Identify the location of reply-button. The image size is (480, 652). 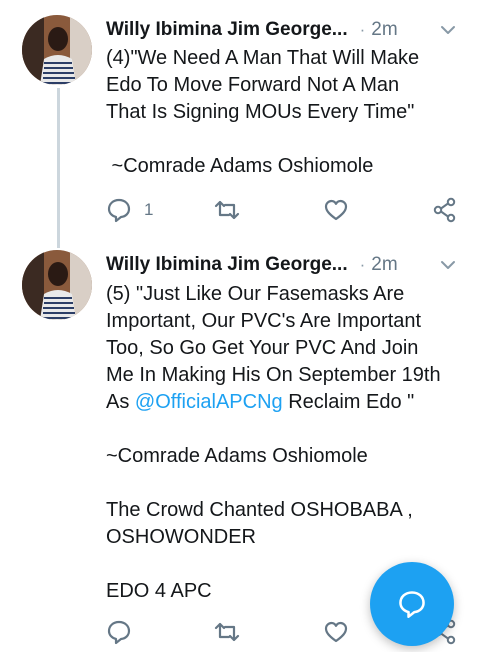
(119, 632).